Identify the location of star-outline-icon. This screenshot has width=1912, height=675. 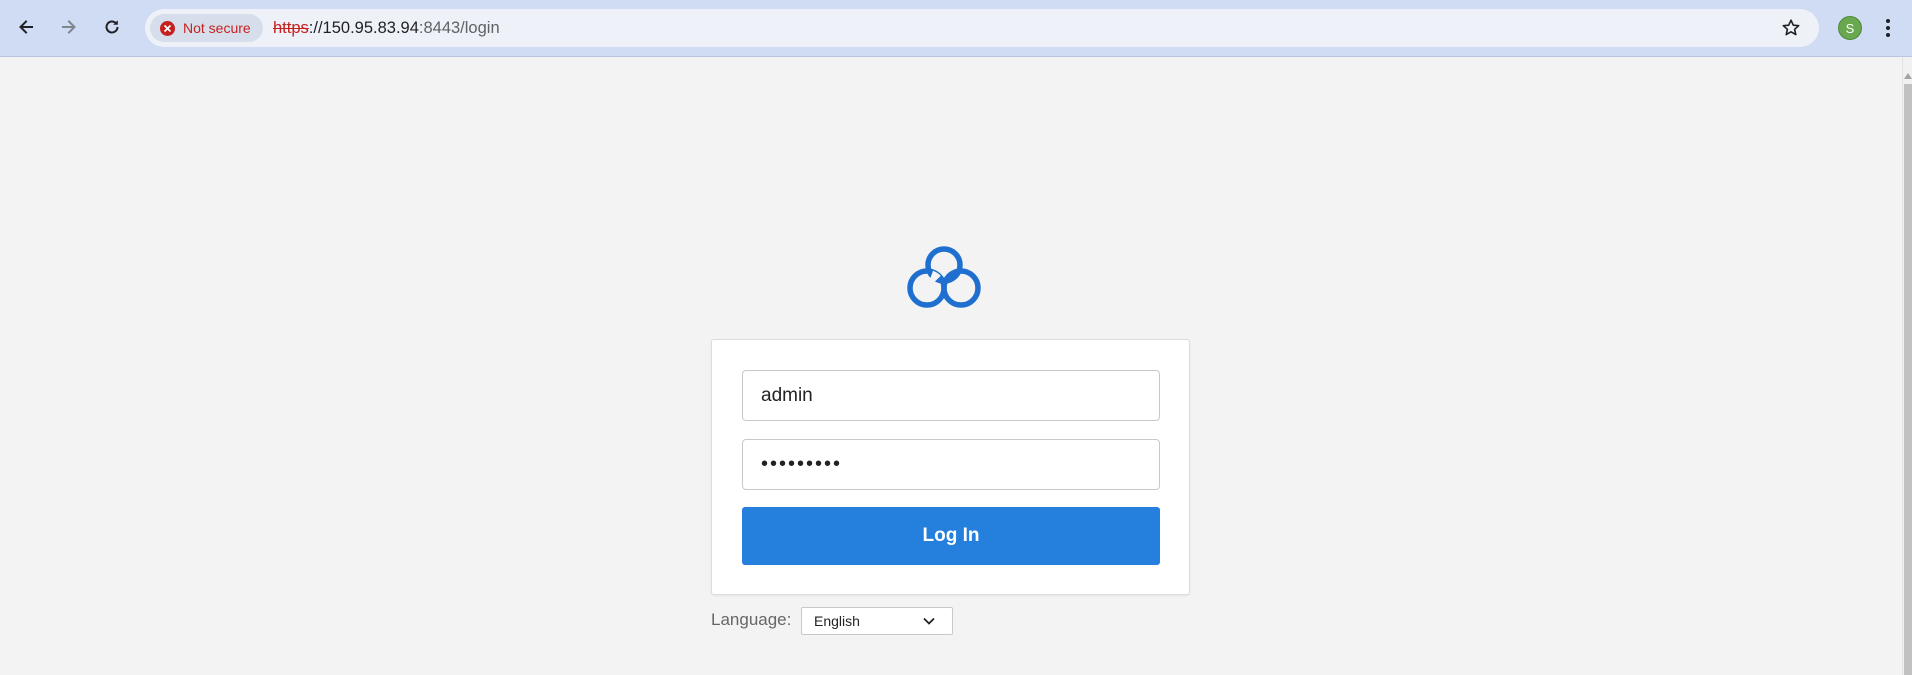
(1791, 28).